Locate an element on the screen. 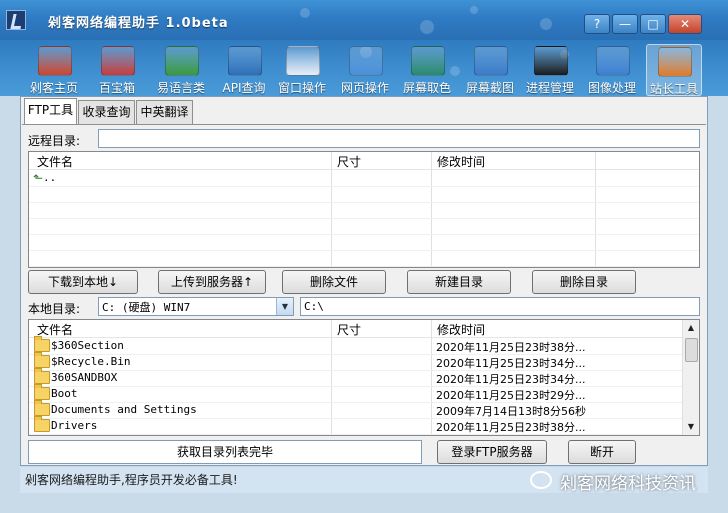 Image resolution: width=728 pixels, height=513 pixels. delete-dir-button: 删除目录 is located at coordinates (584, 282).